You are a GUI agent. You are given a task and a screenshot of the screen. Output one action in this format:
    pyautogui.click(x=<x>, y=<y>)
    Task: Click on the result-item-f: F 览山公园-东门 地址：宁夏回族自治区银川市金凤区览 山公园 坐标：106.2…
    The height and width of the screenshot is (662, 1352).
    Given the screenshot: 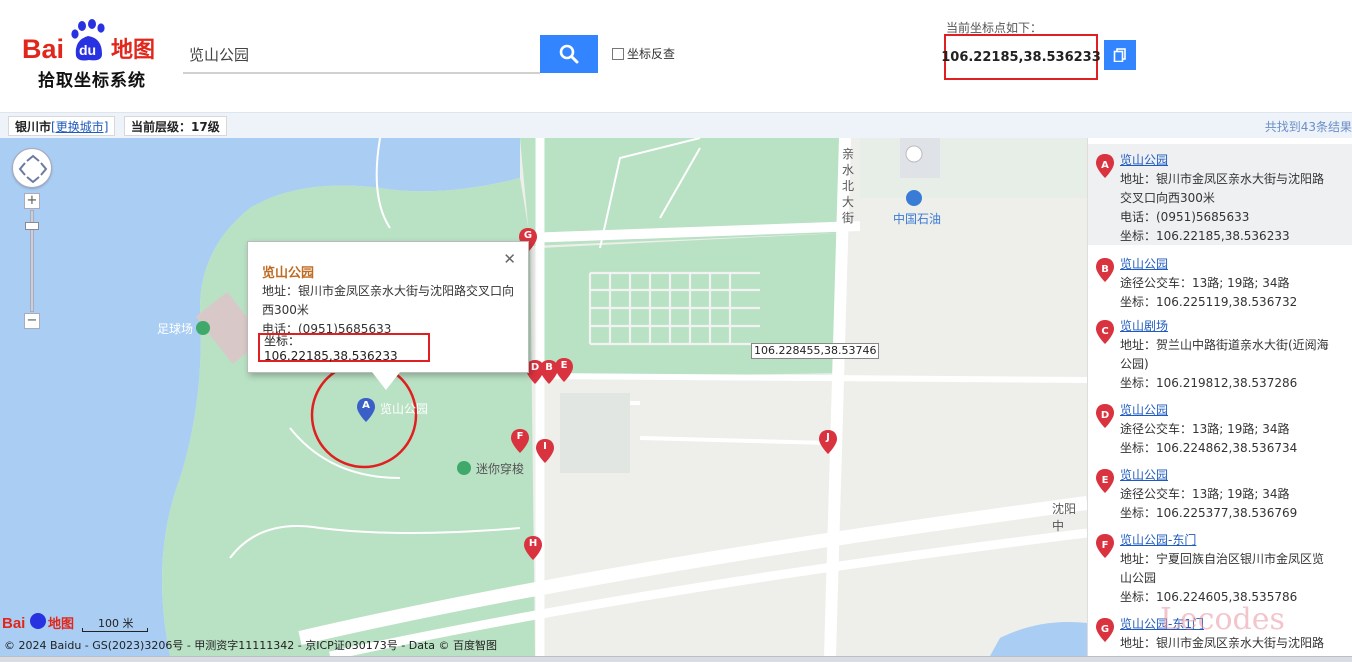 What is the action you would take?
    pyautogui.click(x=1220, y=565)
    